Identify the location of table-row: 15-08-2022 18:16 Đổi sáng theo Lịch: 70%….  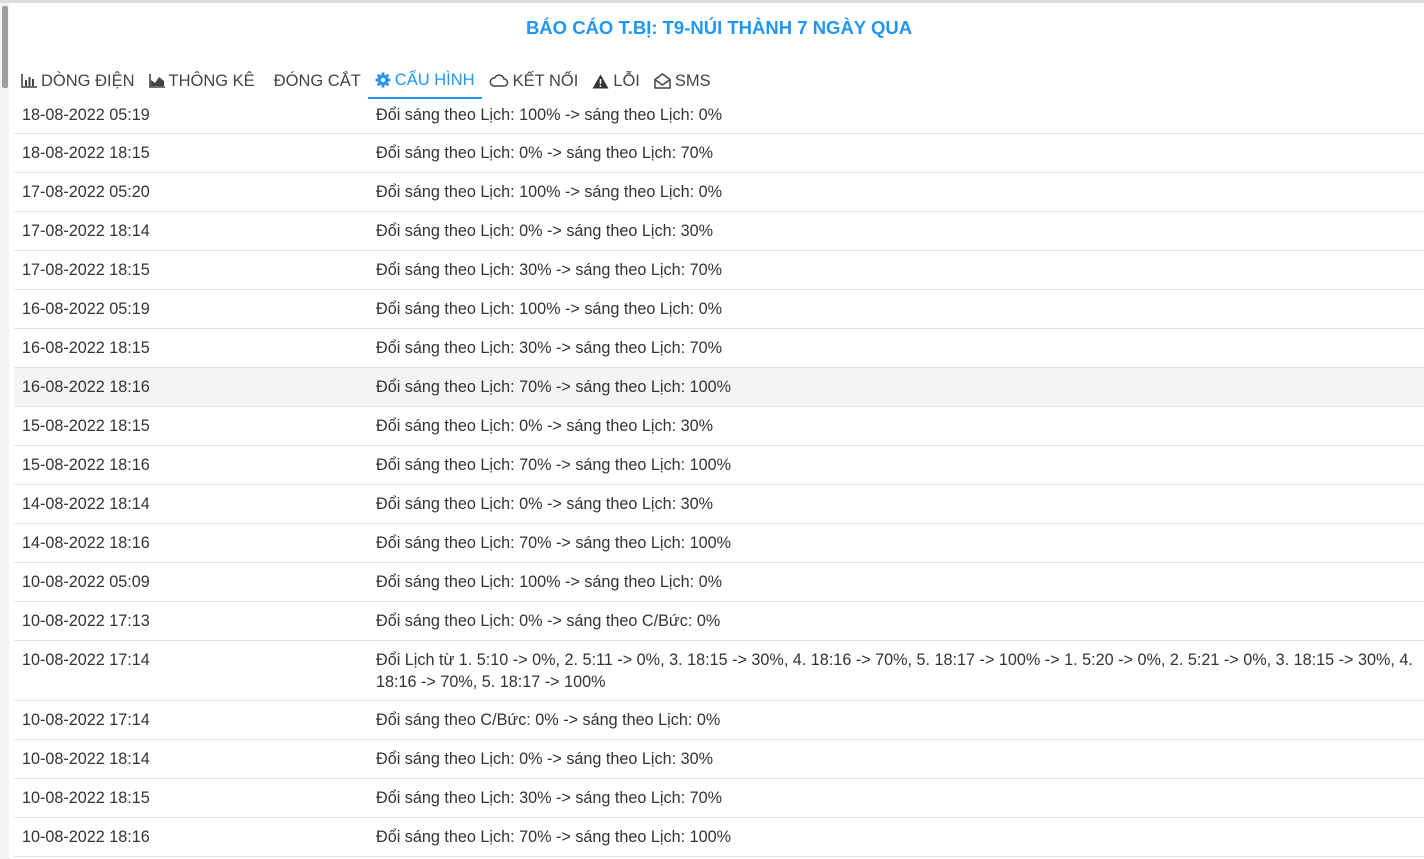
(719, 465).